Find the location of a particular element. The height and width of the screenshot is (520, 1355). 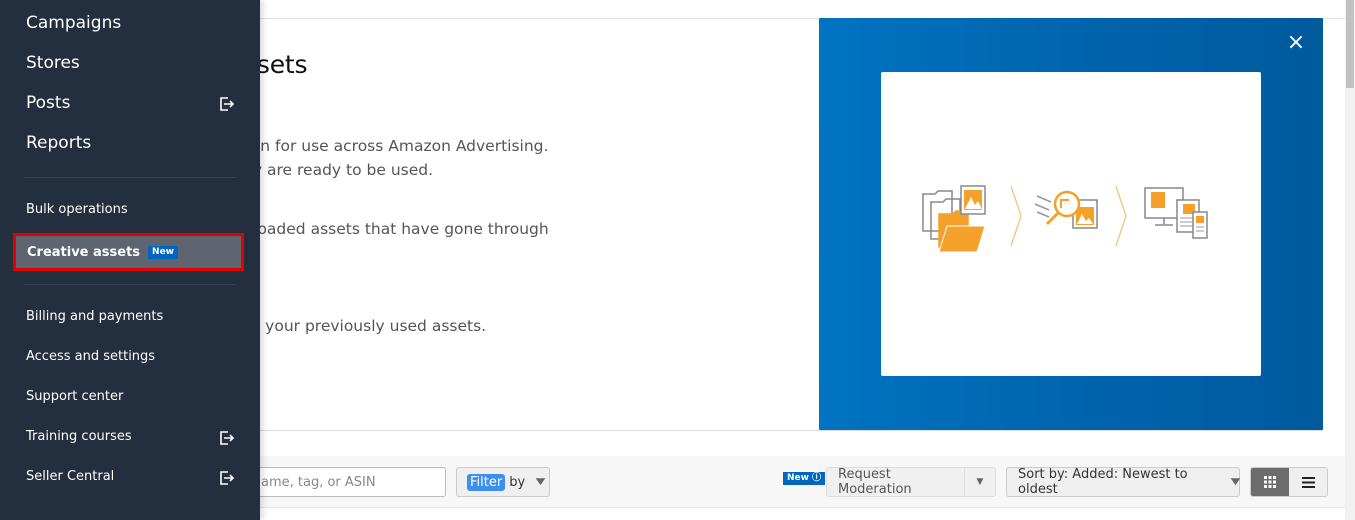

upload-folder-icon is located at coordinates (954, 219).